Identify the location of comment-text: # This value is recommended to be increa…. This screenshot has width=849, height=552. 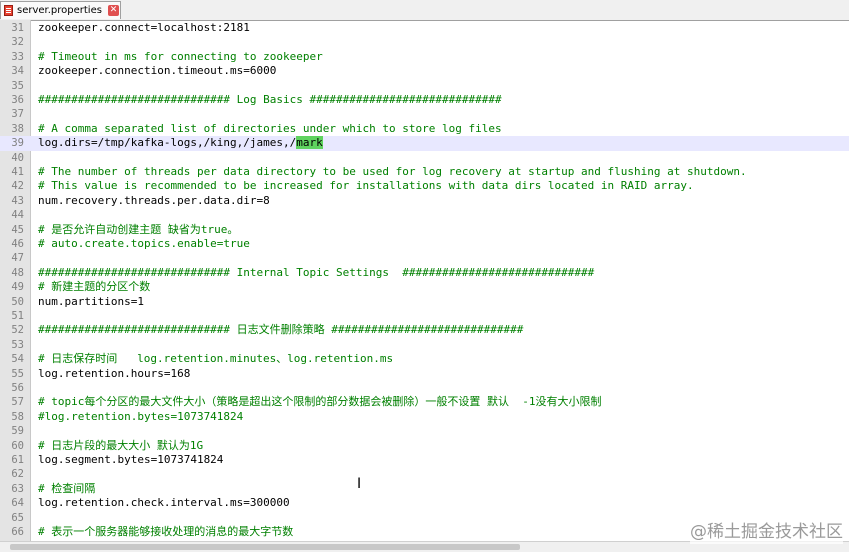
(366, 186).